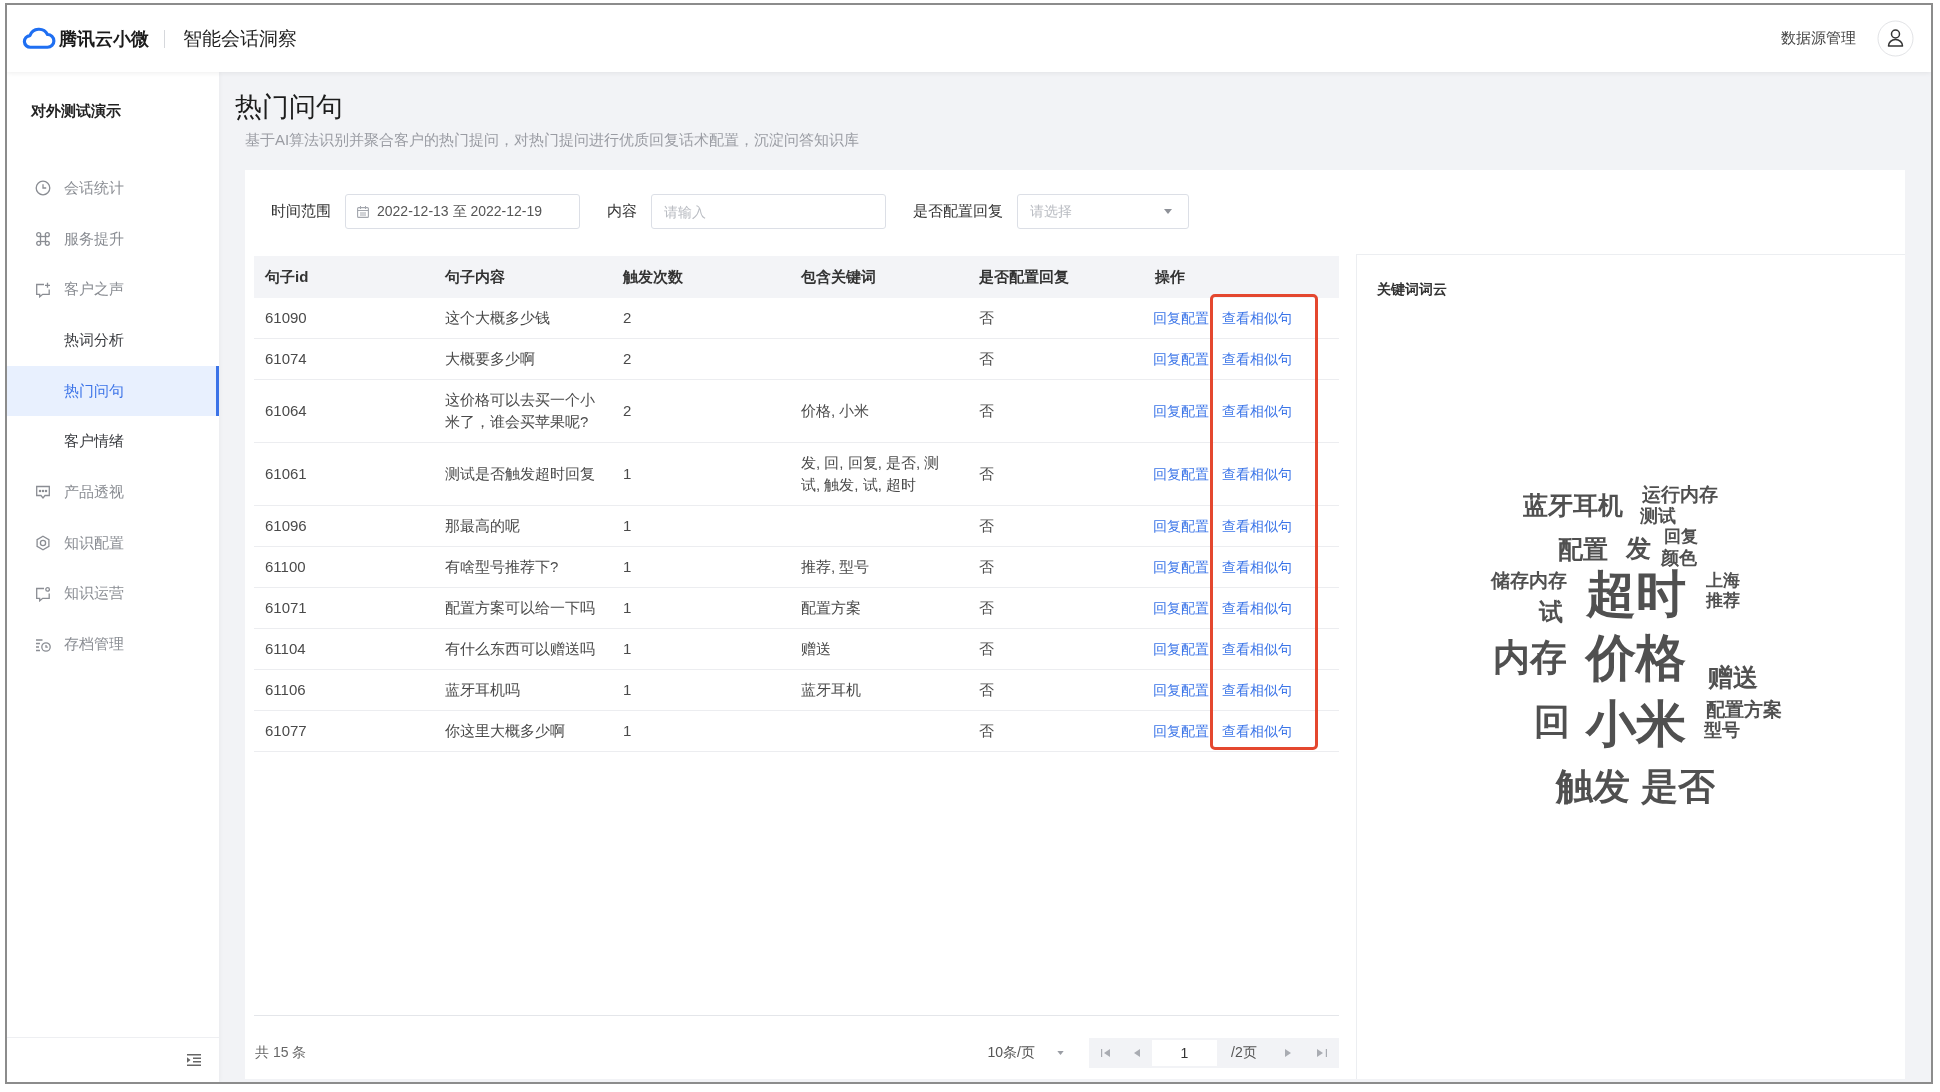 The image size is (1940, 1092). I want to click on page-description: 基于AI算法识别并聚合客户的热门提问，对热门提问进行优质回复话术配置，沉淀问答知识库, so click(552, 140).